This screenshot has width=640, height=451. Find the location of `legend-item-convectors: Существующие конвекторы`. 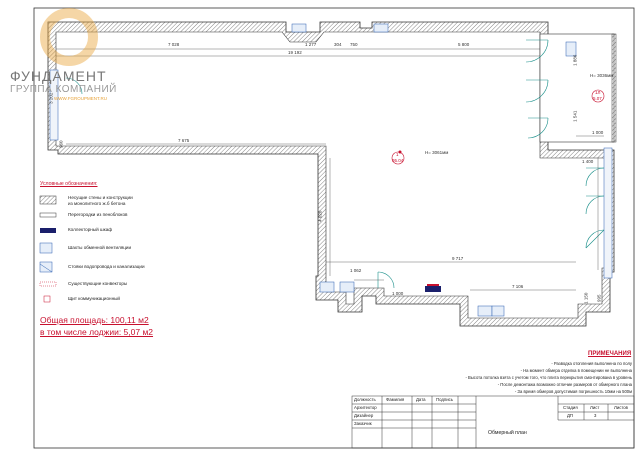

legend-item-convectors: Существующие конвекторы is located at coordinates (98, 283).